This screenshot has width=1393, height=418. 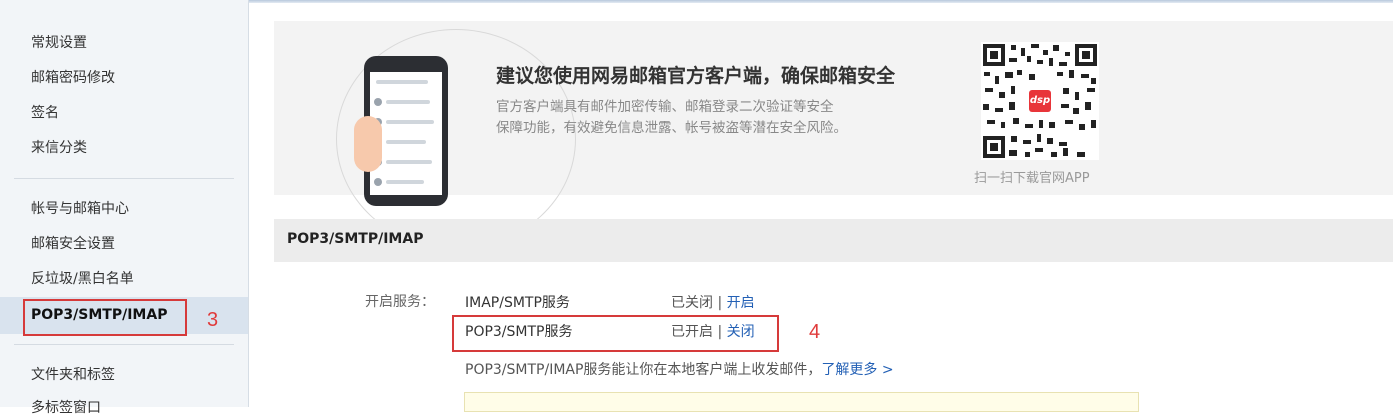 I want to click on sidebar-item-general: 常规设置, so click(x=59, y=43).